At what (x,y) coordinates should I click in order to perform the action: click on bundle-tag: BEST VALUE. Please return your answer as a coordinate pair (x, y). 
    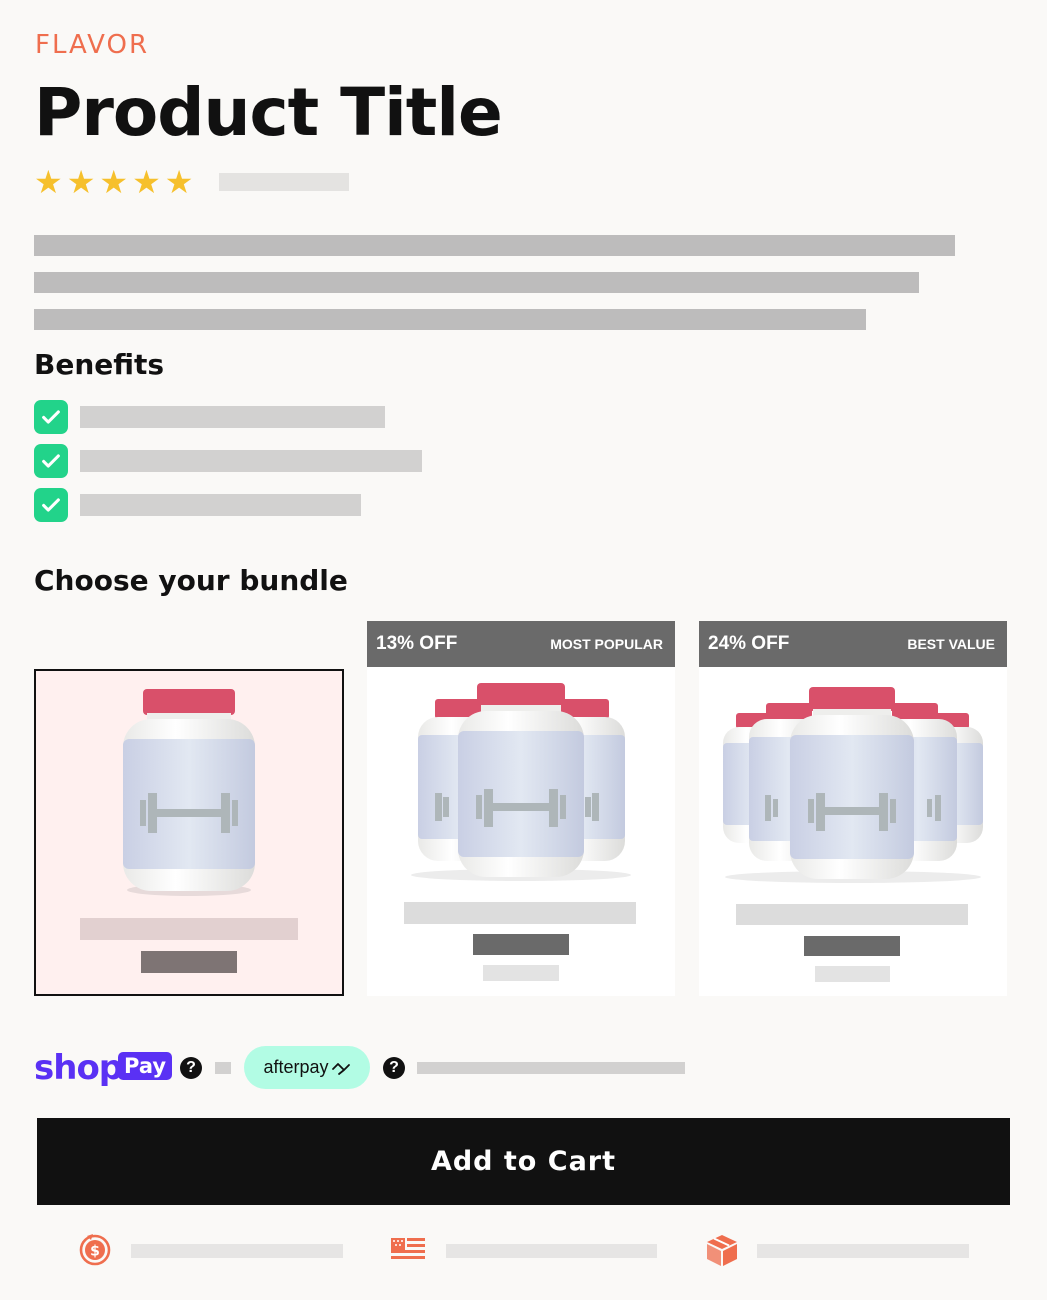
    Looking at the image, I should click on (951, 644).